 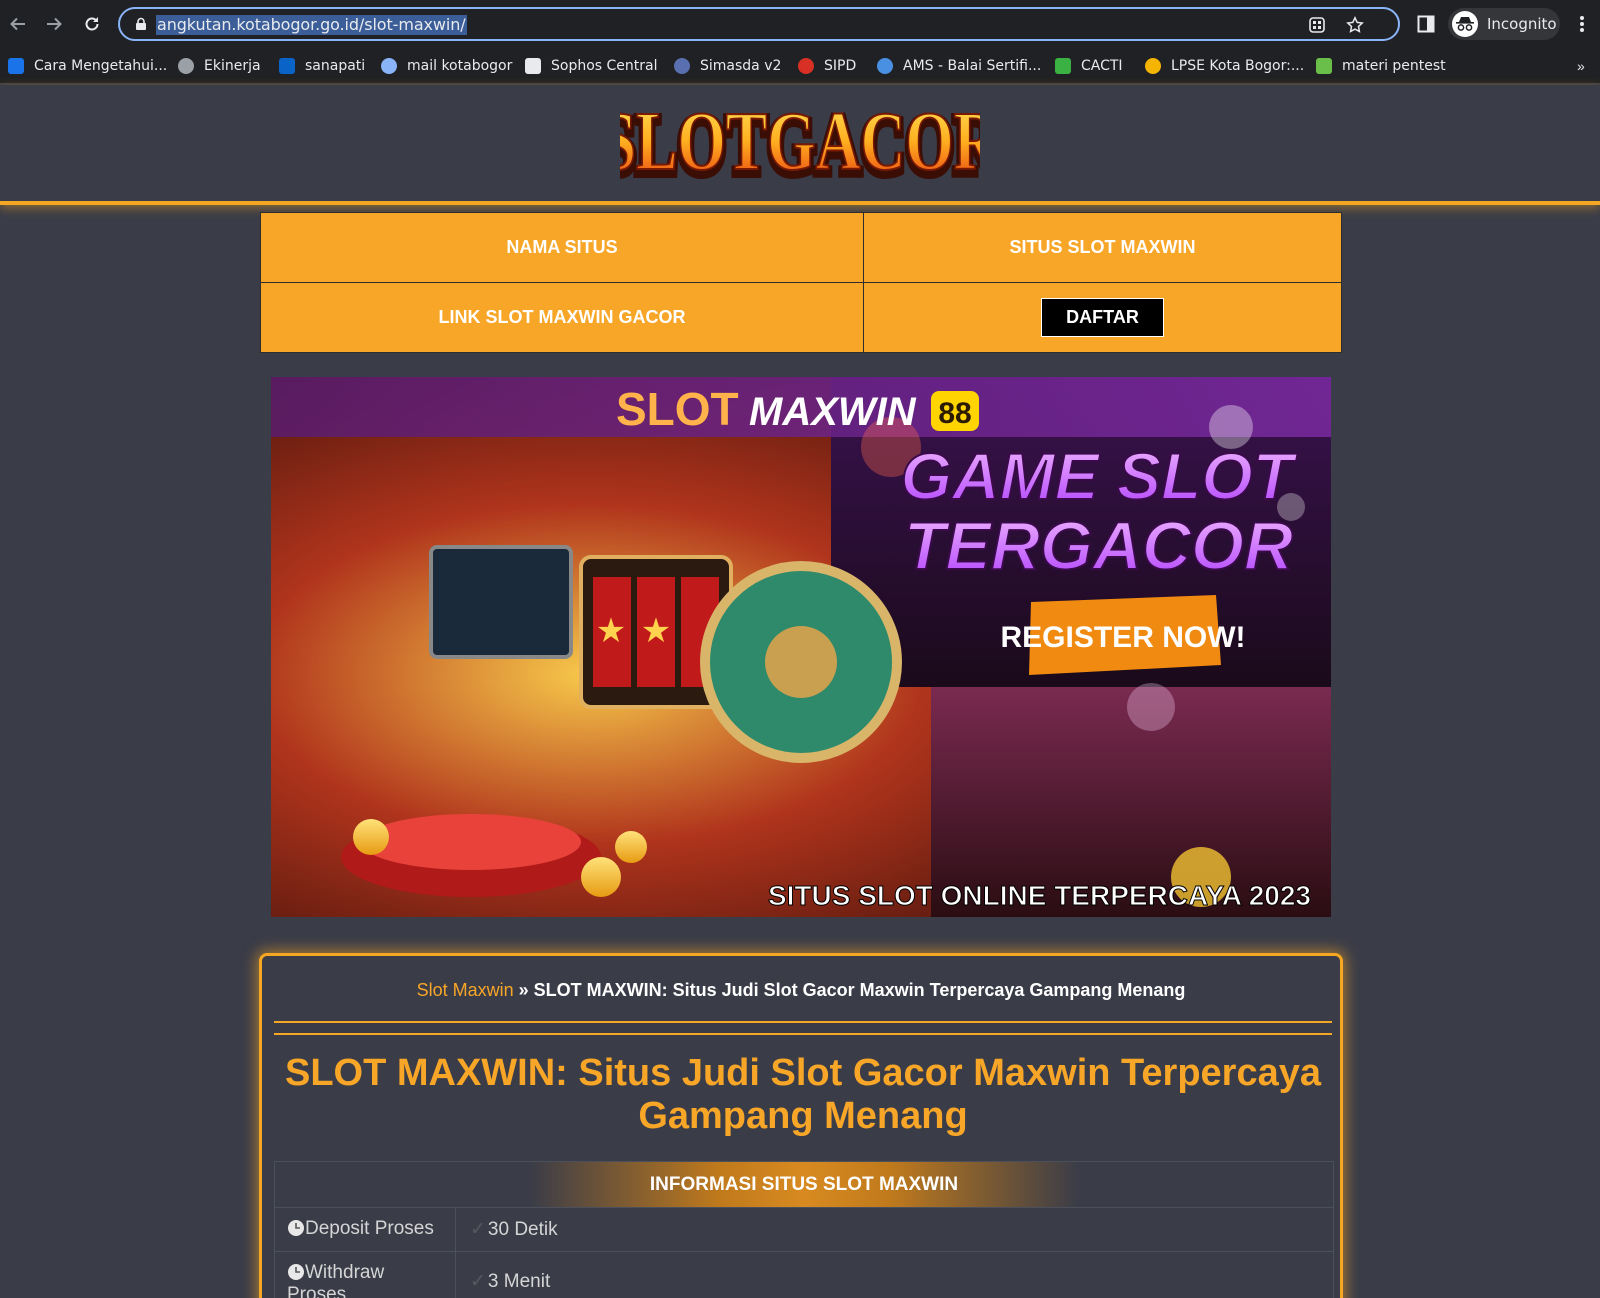 I want to click on info-key-cell: Deposit Proses, so click(x=365, y=1229).